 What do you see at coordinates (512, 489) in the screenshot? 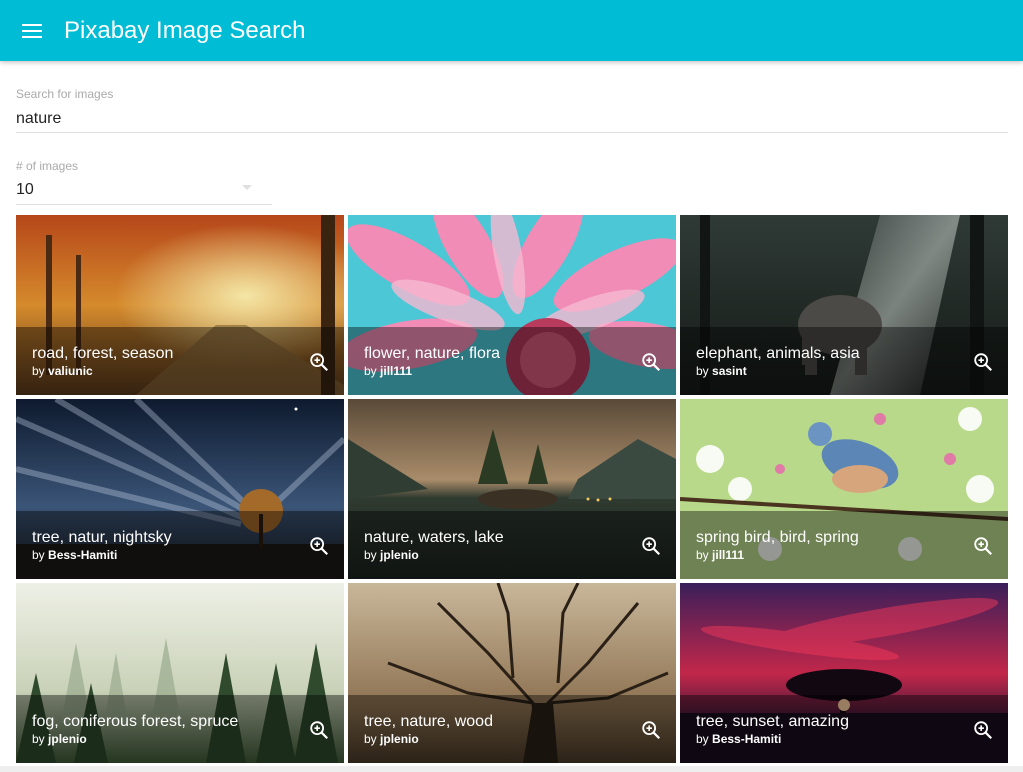
I see `image-tile: nature, waters, lake by jplenio` at bounding box center [512, 489].